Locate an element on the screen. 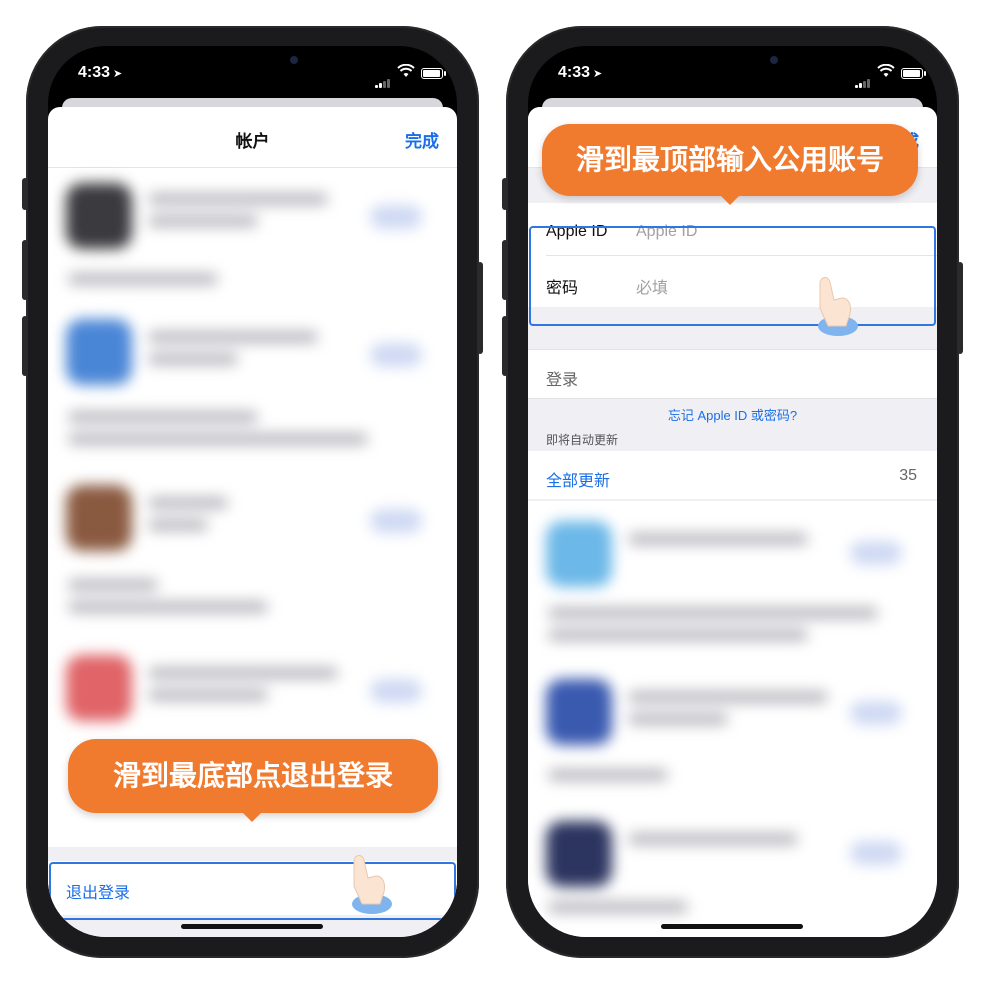 This screenshot has height=981, width=981. sign-out-highlight is located at coordinates (252, 891).